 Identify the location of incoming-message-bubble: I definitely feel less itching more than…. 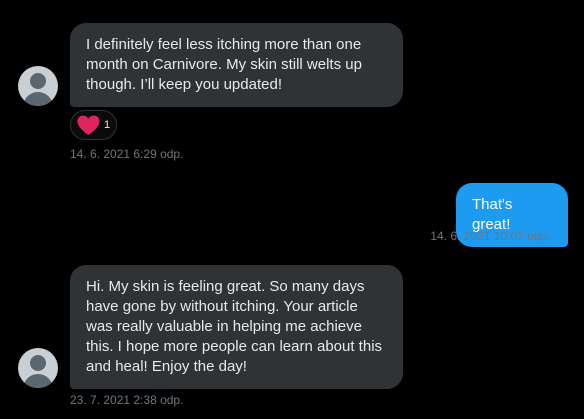
(236, 65).